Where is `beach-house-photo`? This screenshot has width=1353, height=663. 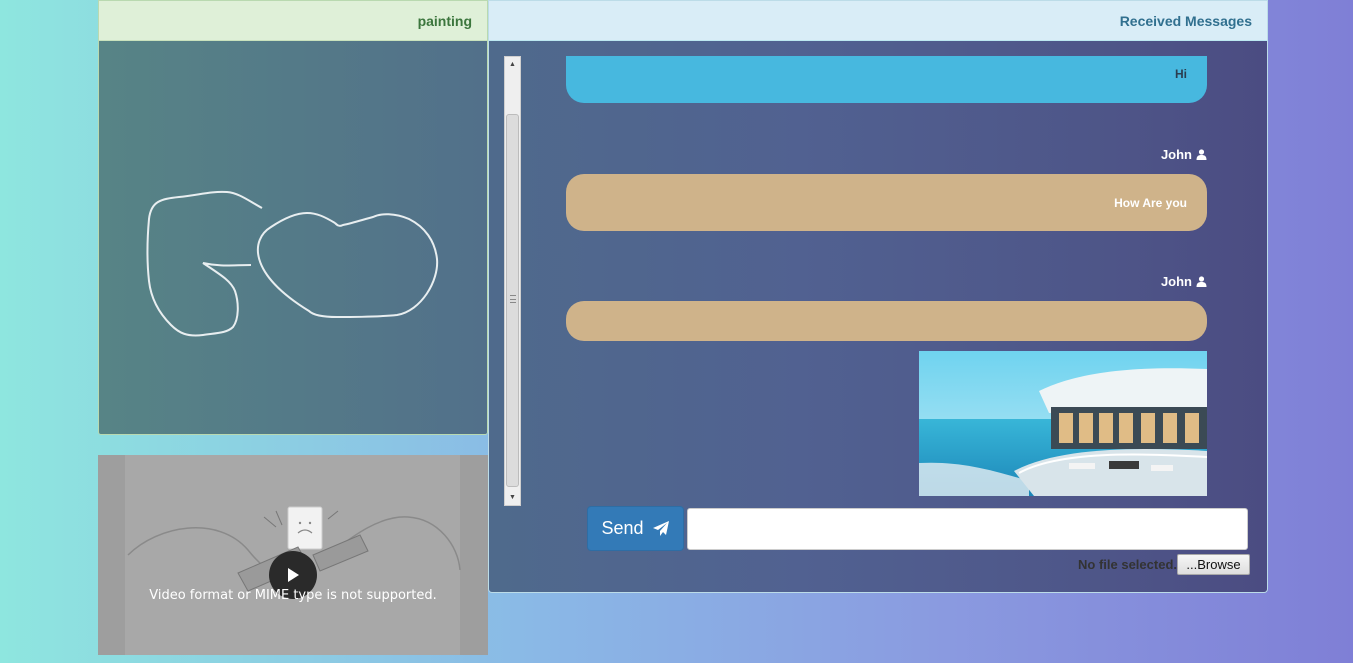 beach-house-photo is located at coordinates (1063, 423).